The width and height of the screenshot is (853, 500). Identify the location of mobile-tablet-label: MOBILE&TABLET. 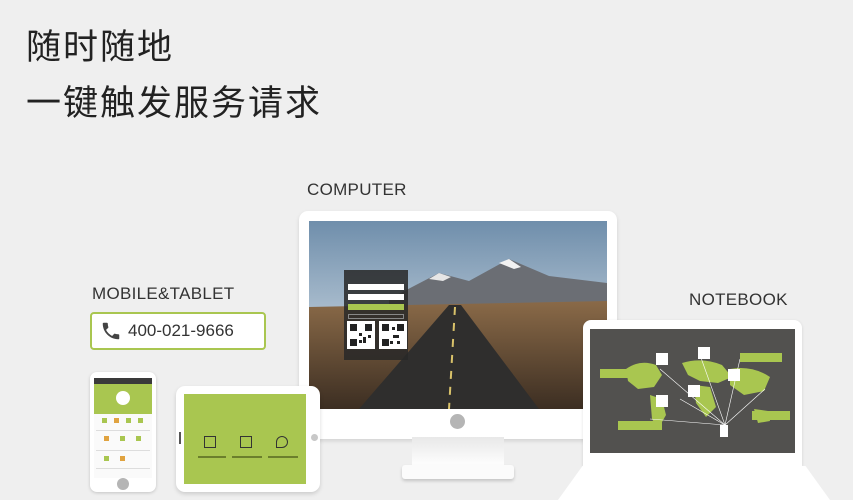
(163, 293).